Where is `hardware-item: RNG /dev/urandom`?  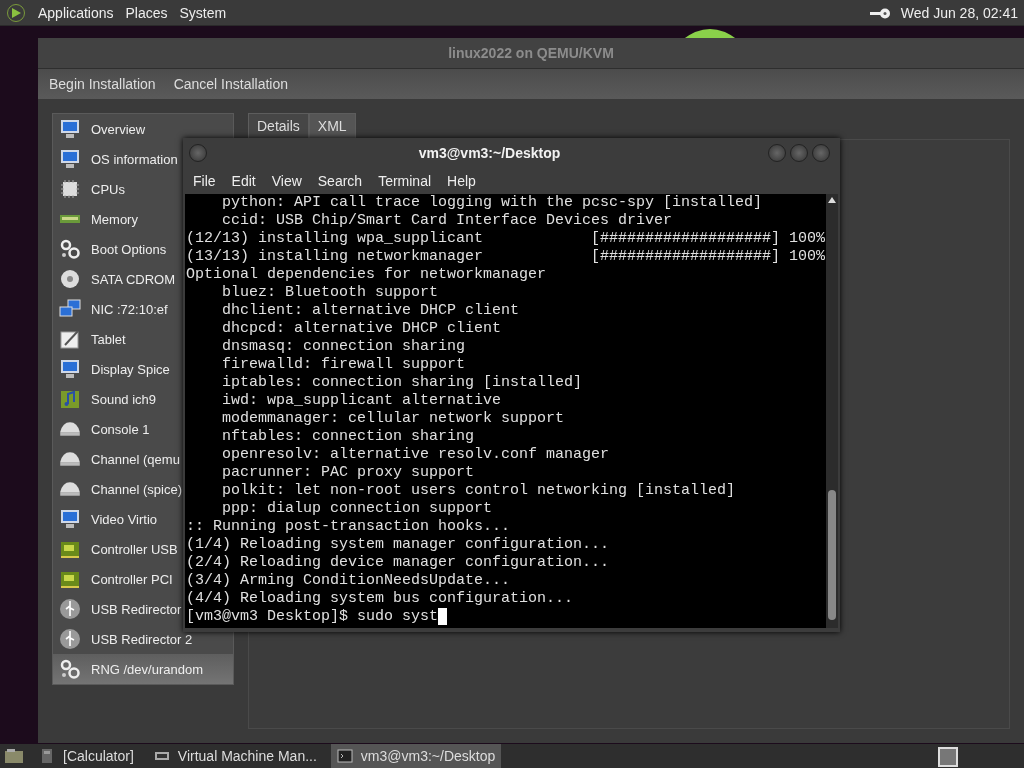
hardware-item: RNG /dev/urandom is located at coordinates (143, 669).